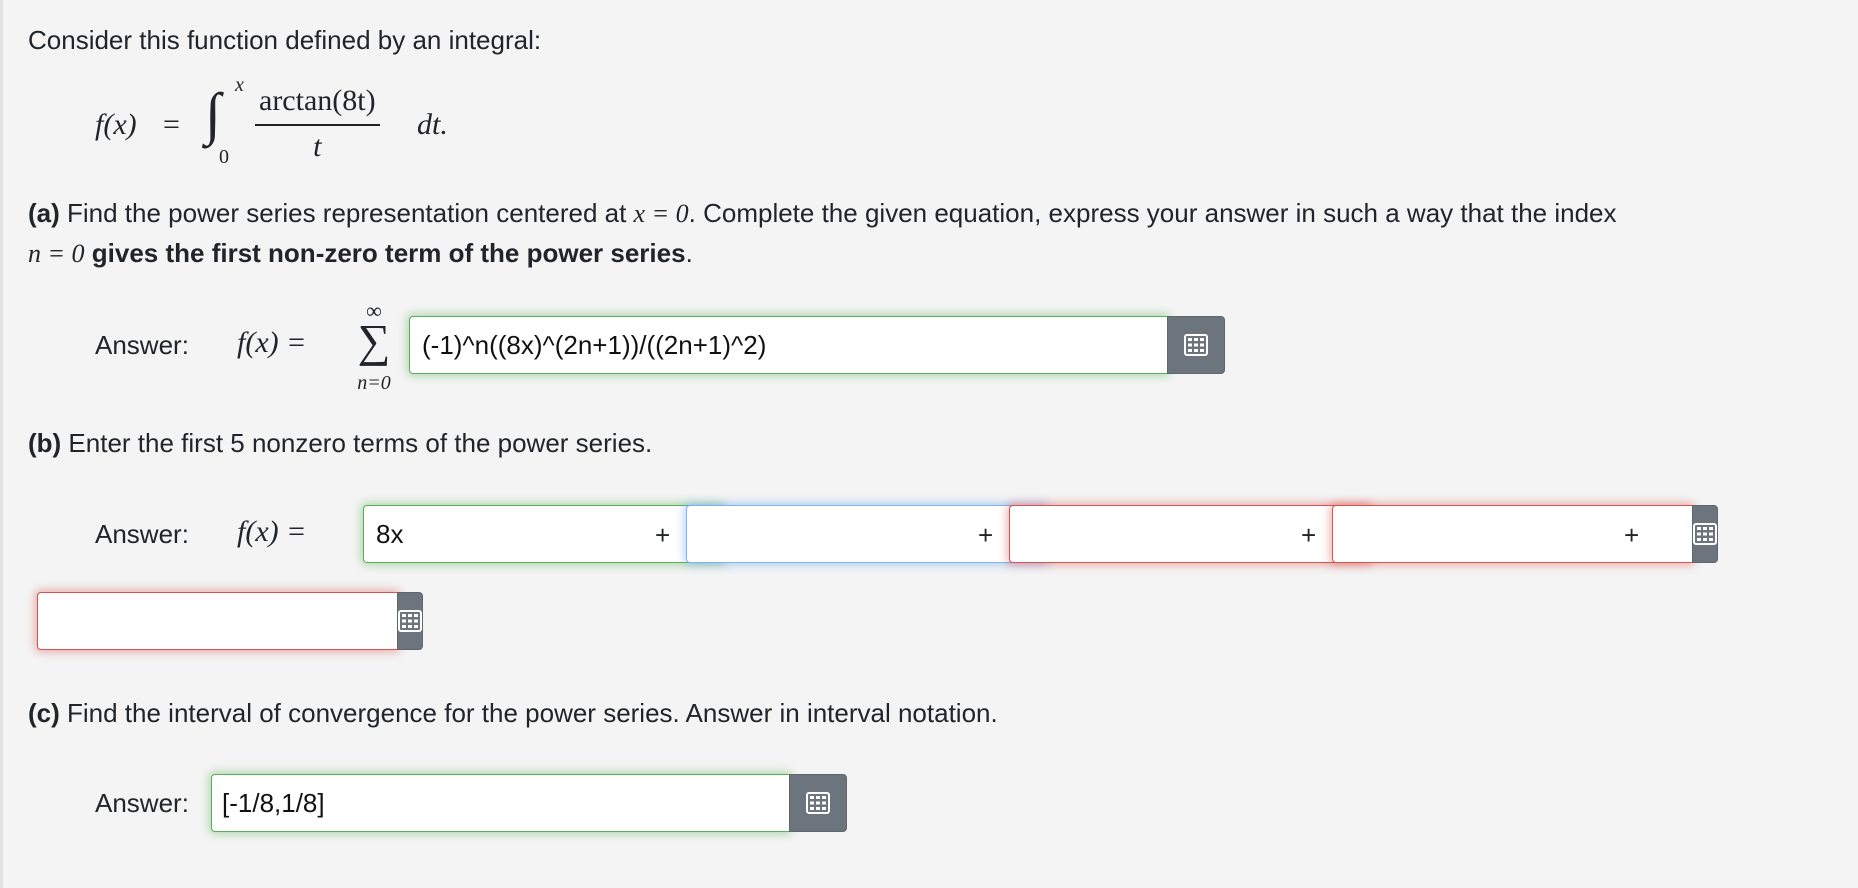  I want to click on term4-group, so click(1525, 534).